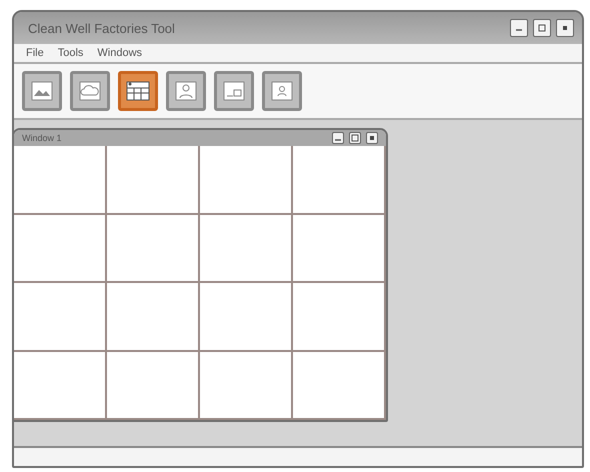 This screenshot has height=472, width=590. I want to click on contact-icon, so click(282, 91).